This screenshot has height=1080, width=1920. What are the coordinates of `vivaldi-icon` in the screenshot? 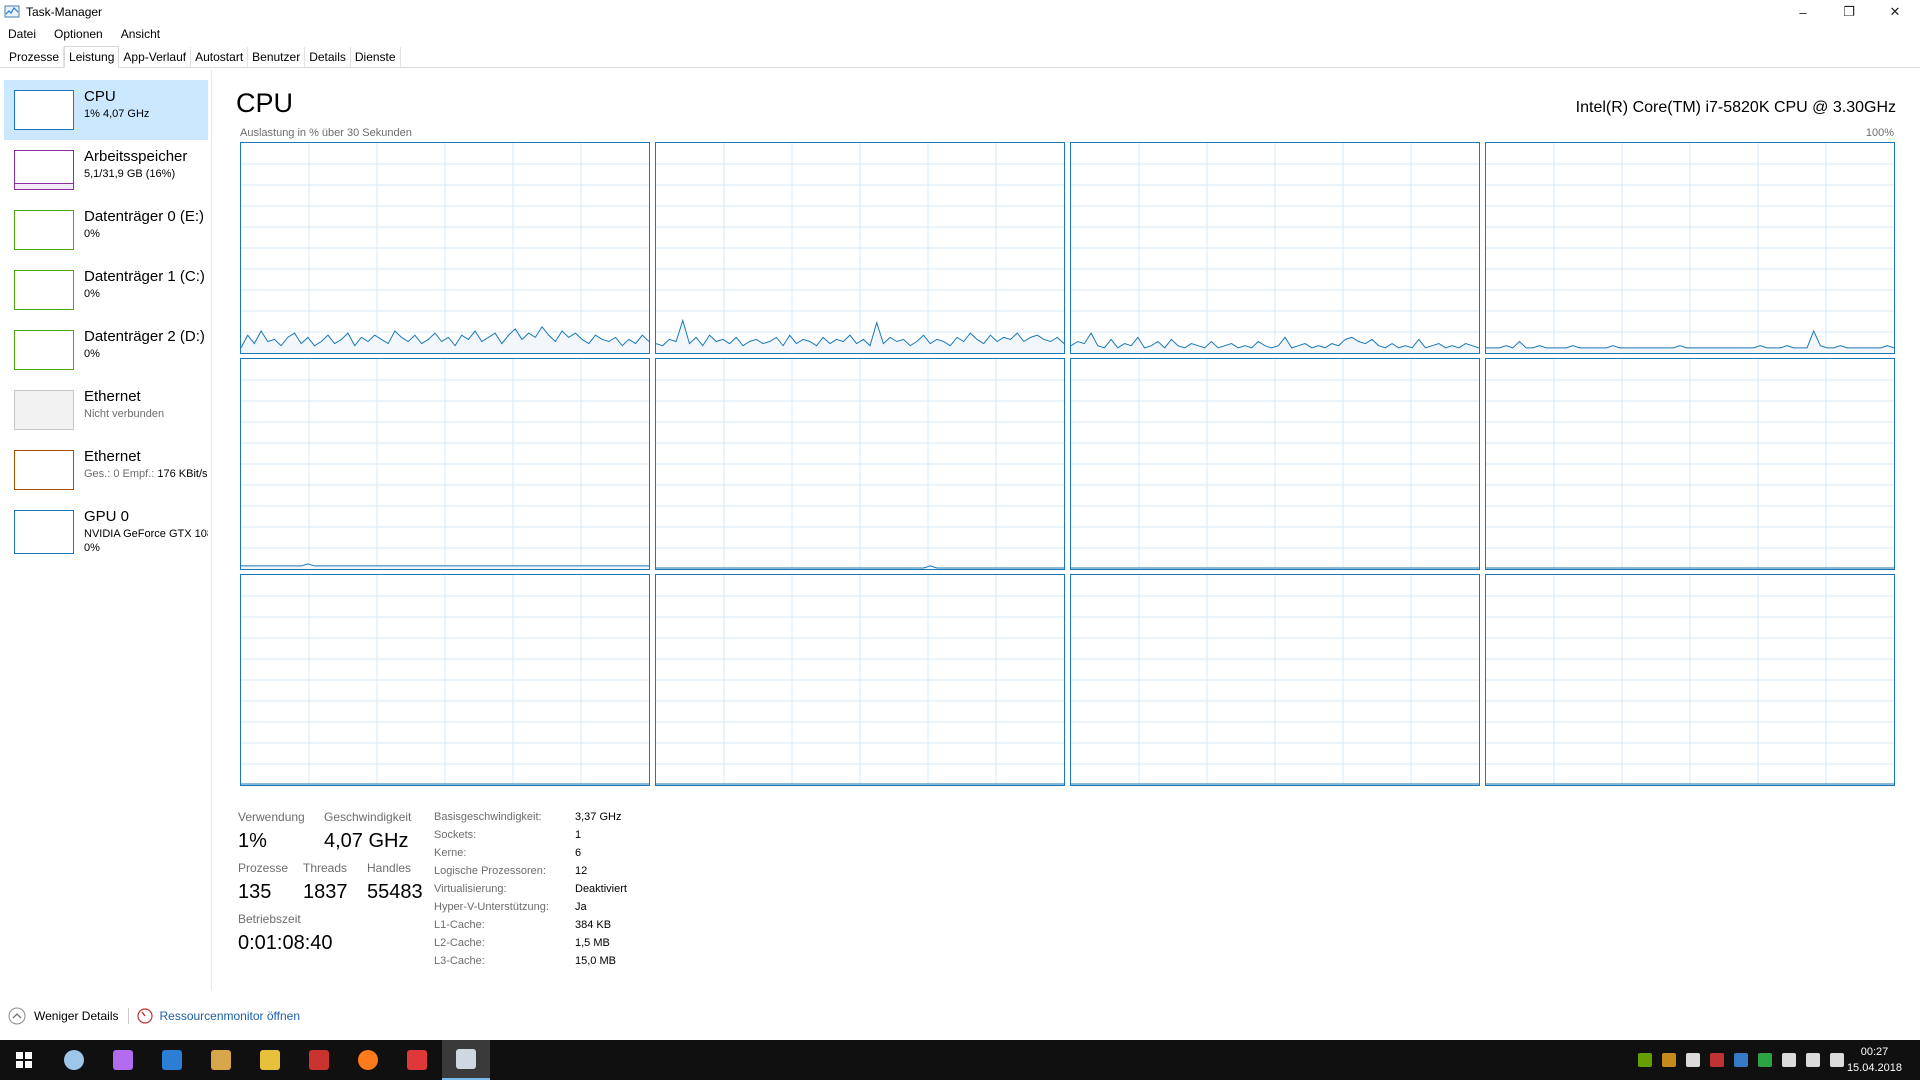 It's located at (417, 1060).